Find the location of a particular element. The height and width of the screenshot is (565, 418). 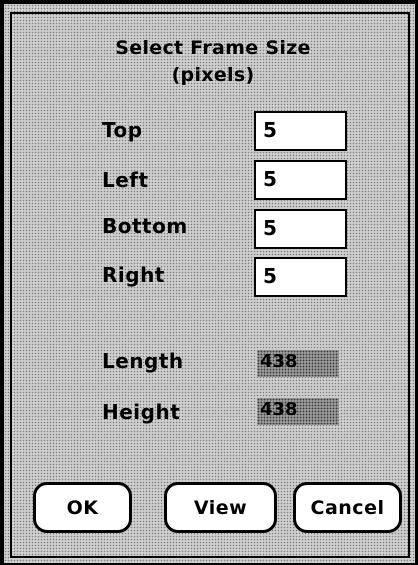

view-button: View is located at coordinates (220, 507).